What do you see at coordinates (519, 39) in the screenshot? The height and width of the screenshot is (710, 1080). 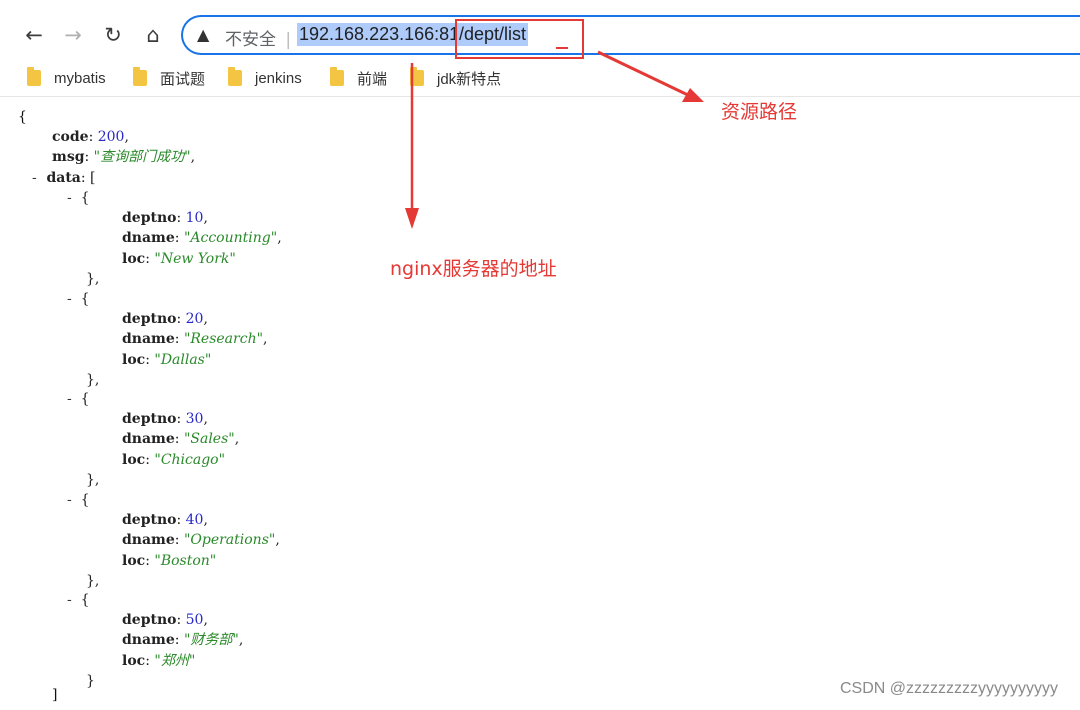 I see `path-highlight-box` at bounding box center [519, 39].